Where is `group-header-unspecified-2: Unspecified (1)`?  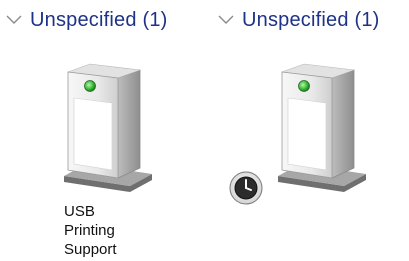
group-header-unspecified-2: Unspecified (1) is located at coordinates (299, 20).